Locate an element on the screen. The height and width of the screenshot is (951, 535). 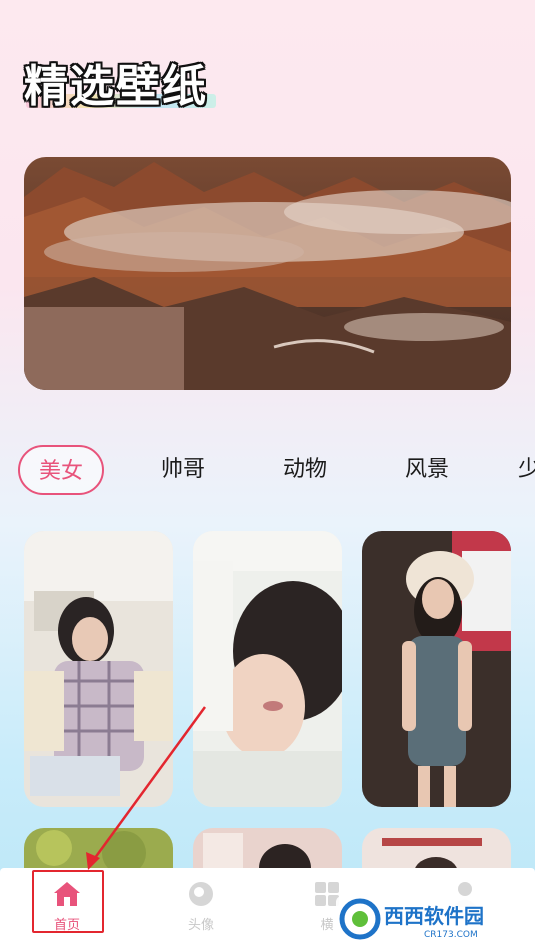
svg-text: 西西软件园 is located at coordinates (434, 916).